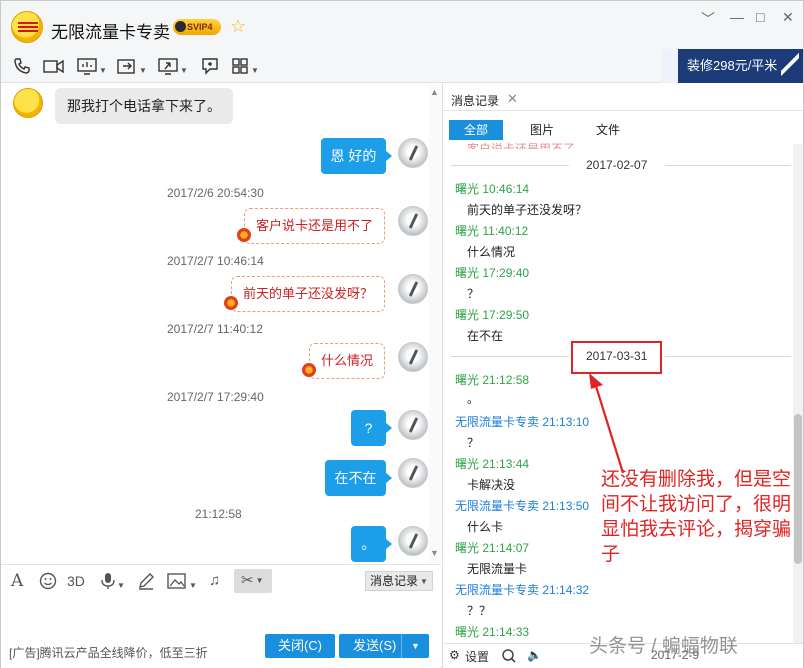  Describe the element at coordinates (492, 464) in the screenshot. I see `history-sender: 曙光 21:13:44` at that location.